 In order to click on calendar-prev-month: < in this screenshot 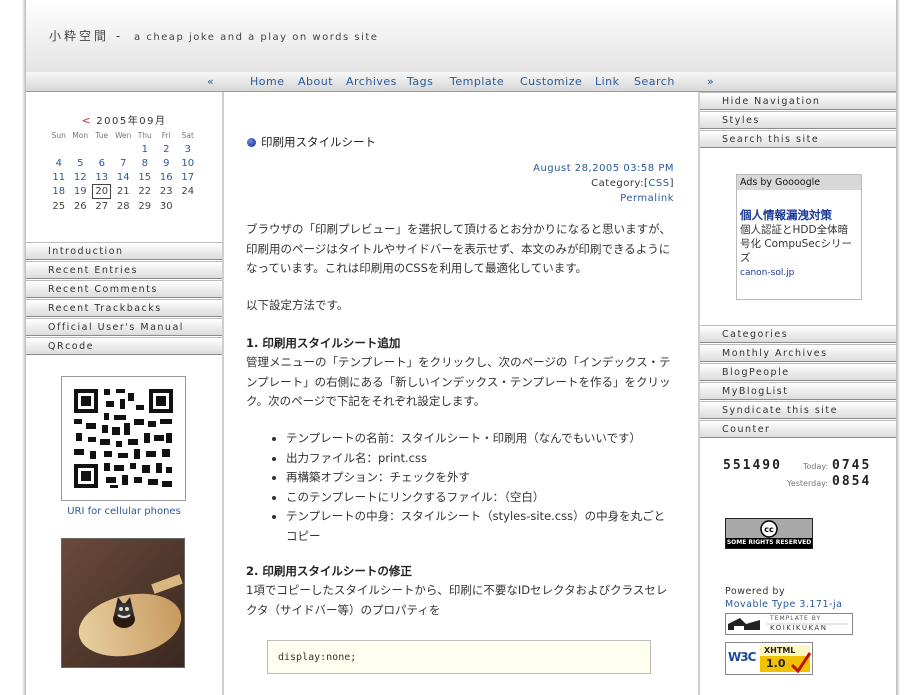, I will do `click(87, 120)`.